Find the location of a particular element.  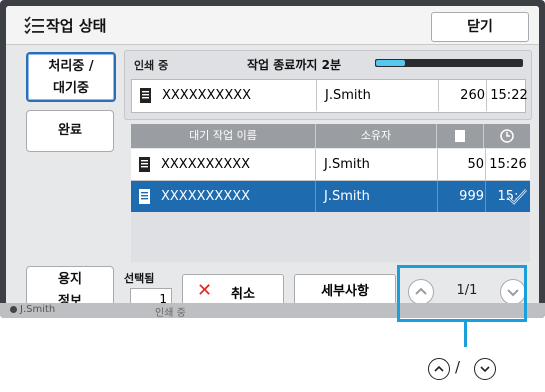

job-time: 15:26 is located at coordinates (507, 164).